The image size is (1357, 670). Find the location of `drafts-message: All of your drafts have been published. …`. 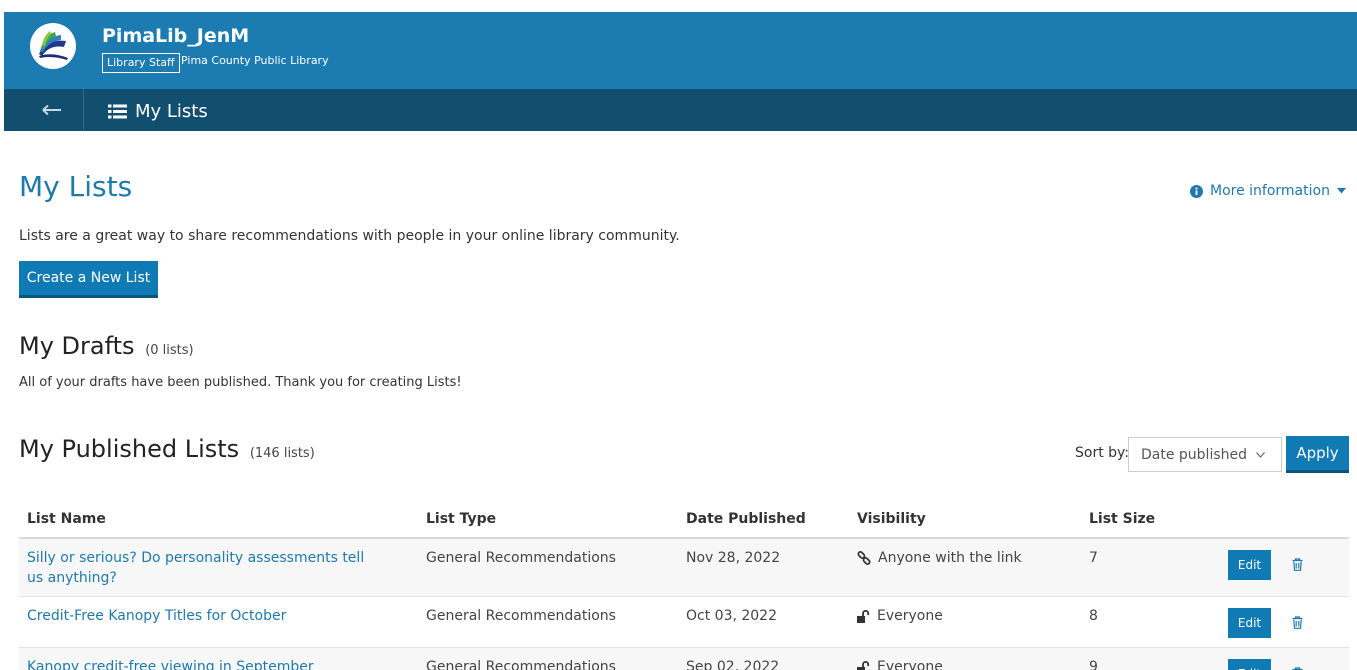

drafts-message: All of your drafts have been published. … is located at coordinates (240, 382).